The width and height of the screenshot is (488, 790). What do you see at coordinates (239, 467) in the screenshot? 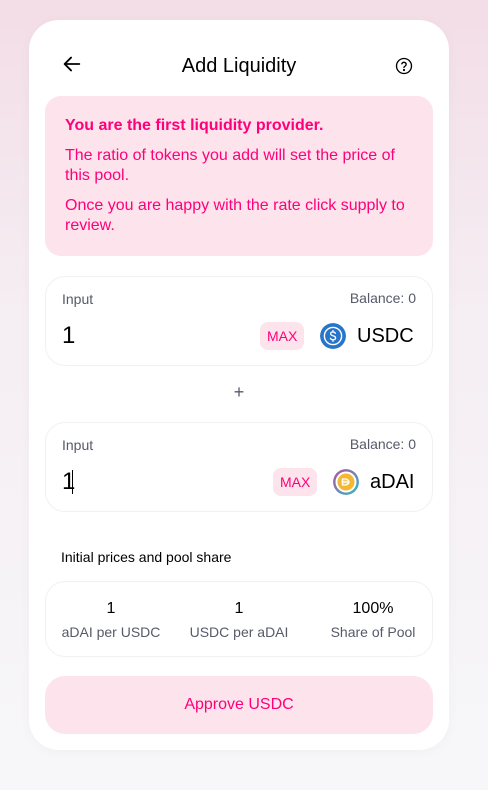
I see `currency-input-panel: Input Balance: 0 MAX aDAI` at bounding box center [239, 467].